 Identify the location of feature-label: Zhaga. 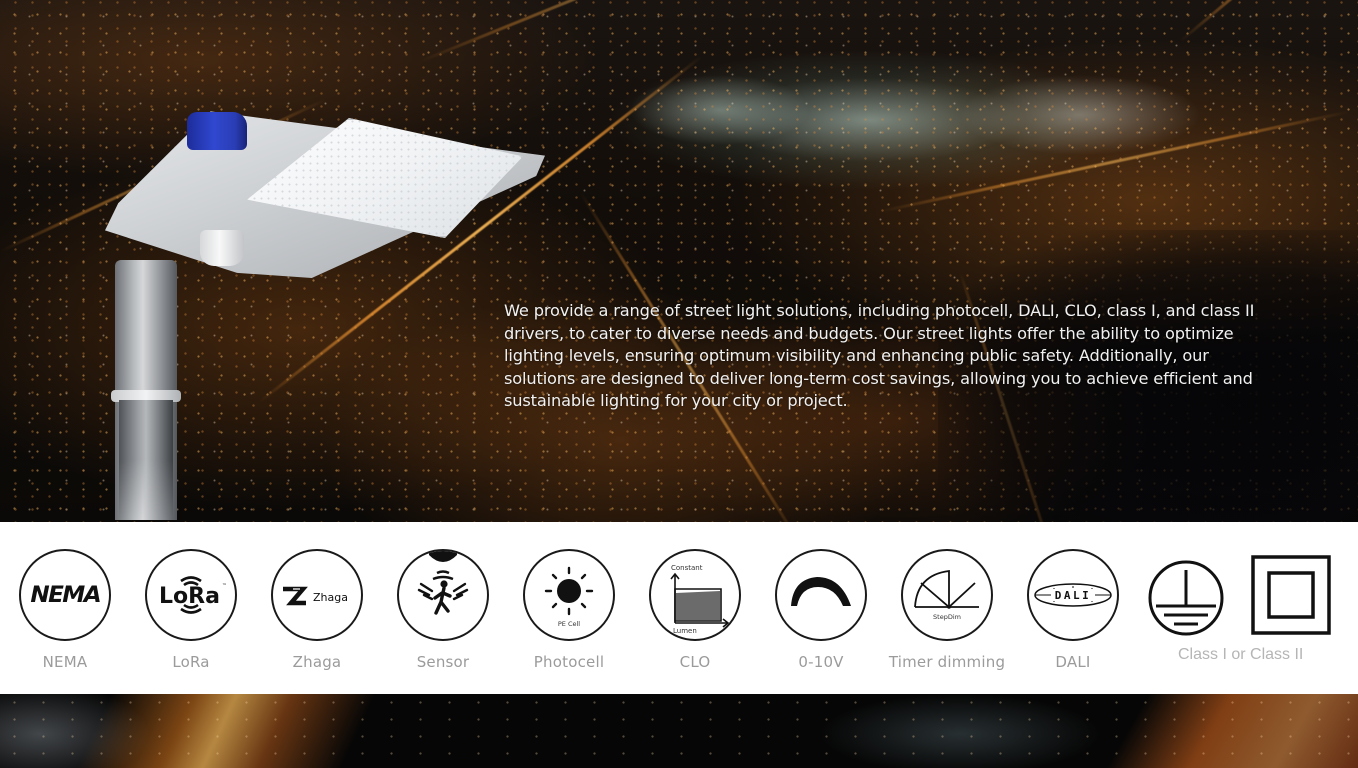
(317, 662).